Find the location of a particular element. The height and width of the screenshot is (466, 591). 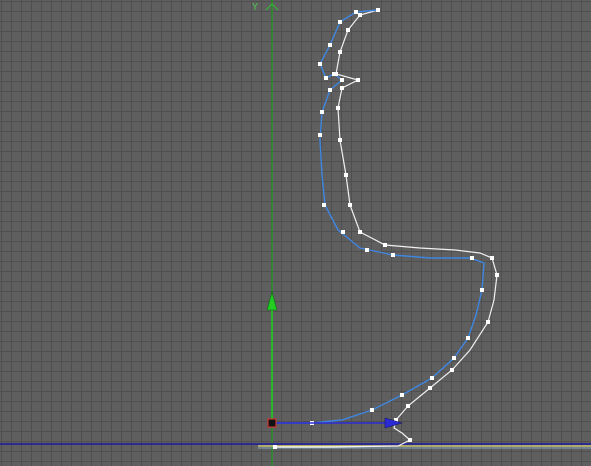

gizmo-x-arrow-icon is located at coordinates (394, 423).